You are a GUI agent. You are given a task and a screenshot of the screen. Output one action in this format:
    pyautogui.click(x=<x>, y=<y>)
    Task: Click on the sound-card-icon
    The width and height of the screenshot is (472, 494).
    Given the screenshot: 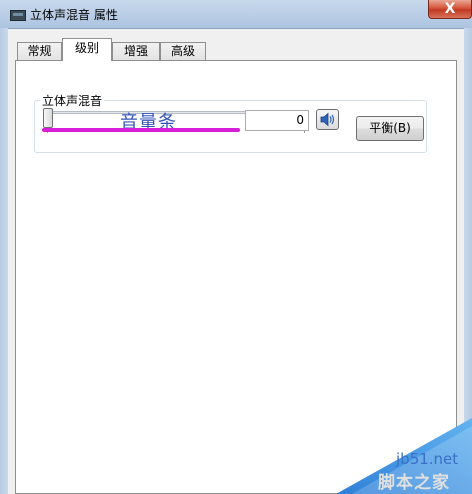 What is the action you would take?
    pyautogui.click(x=18, y=15)
    